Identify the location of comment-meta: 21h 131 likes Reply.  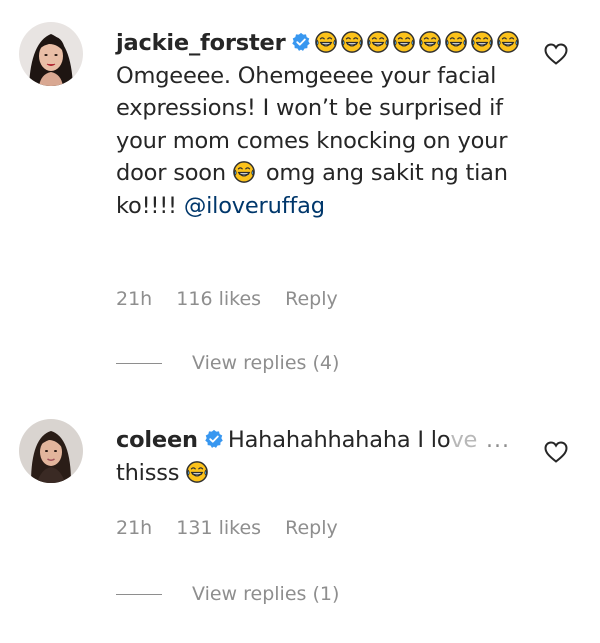
(236, 528).